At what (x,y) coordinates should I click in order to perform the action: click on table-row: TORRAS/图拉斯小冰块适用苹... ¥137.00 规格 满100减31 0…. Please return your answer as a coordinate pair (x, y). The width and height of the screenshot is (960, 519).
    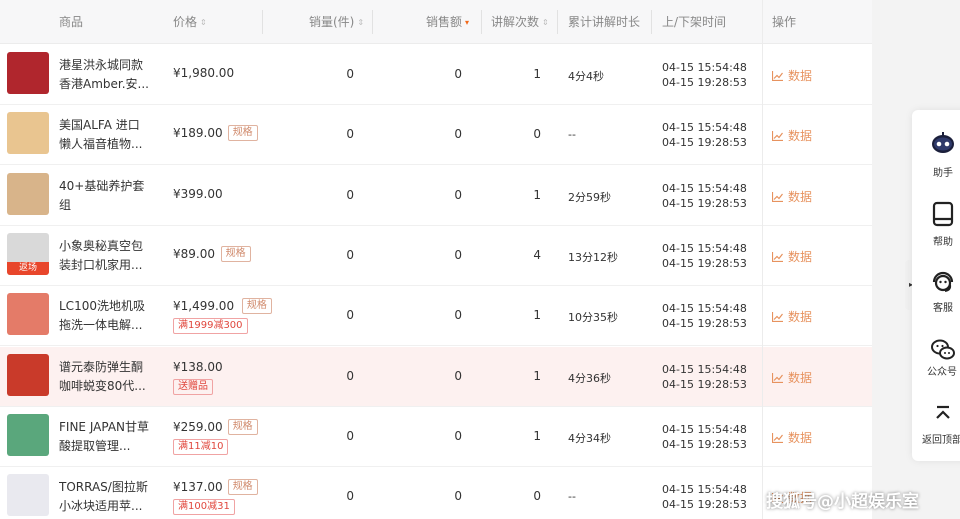
    Looking at the image, I should click on (436, 493).